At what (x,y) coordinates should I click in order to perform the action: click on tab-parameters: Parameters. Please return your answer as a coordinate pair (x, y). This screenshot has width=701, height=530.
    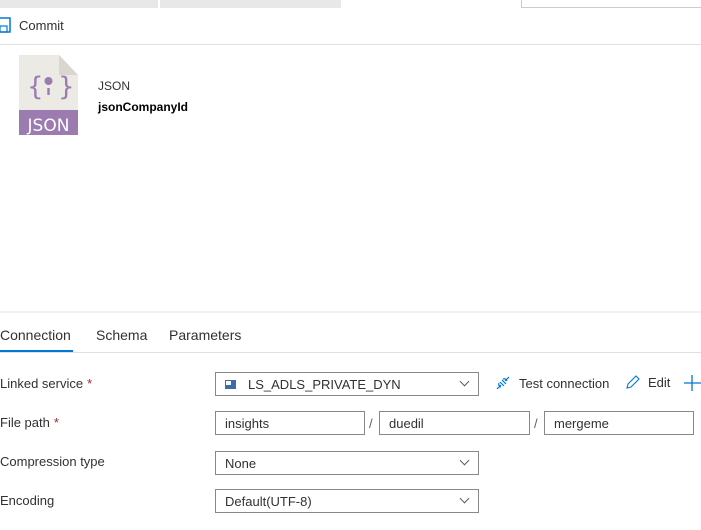
    Looking at the image, I should click on (205, 335).